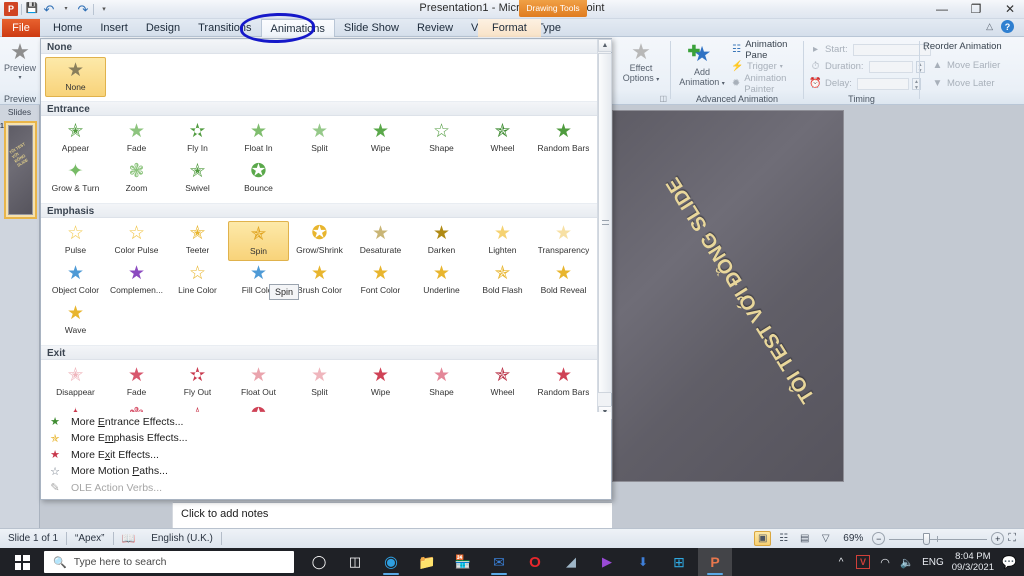 This screenshot has height=576, width=1024. I want to click on tray-expand-icon: ^, so click(841, 562).